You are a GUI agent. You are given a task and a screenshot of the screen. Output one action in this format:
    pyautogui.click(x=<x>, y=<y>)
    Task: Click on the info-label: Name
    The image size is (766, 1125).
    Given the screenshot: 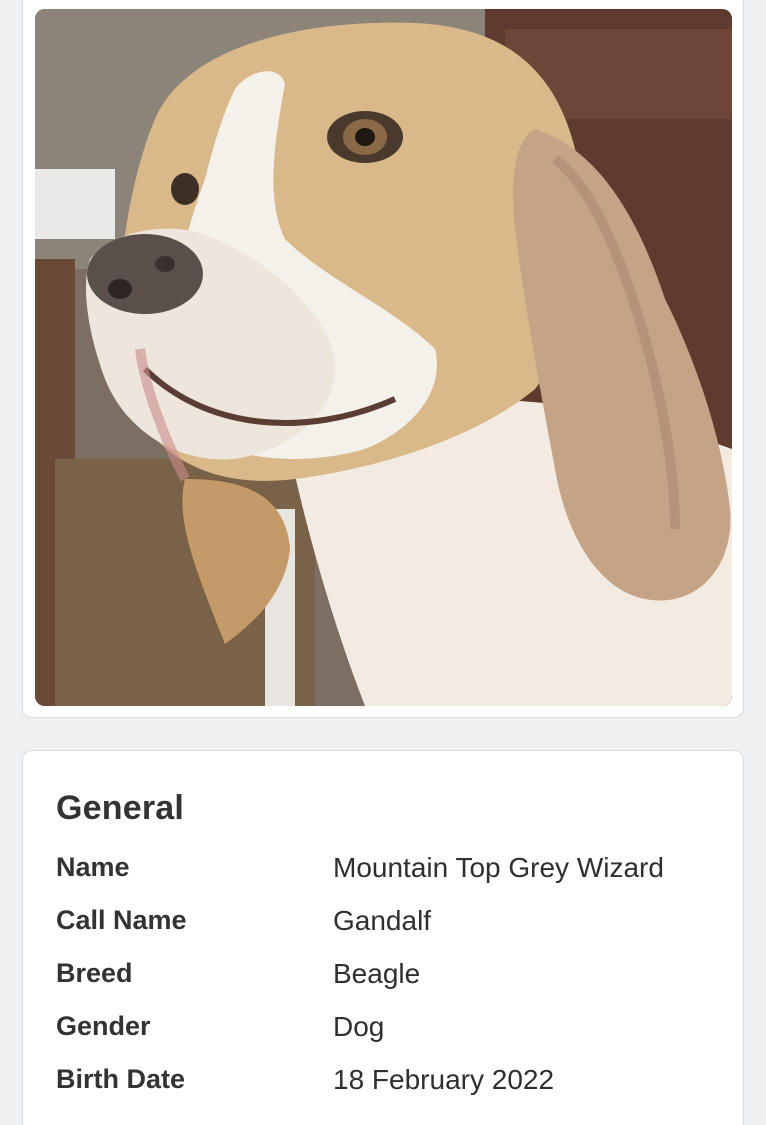 What is the action you would take?
    pyautogui.click(x=93, y=867)
    